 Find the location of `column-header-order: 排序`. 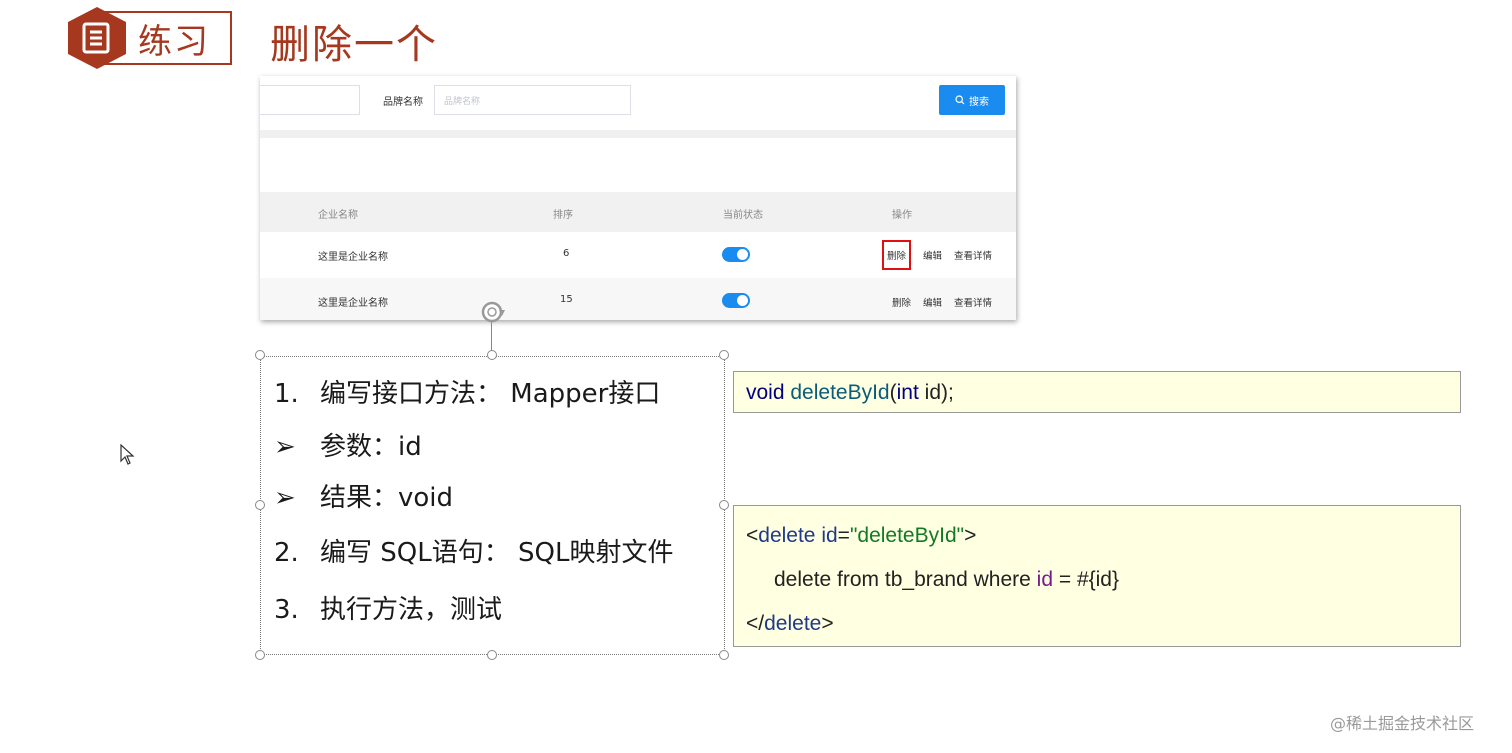

column-header-order: 排序 is located at coordinates (563, 215).